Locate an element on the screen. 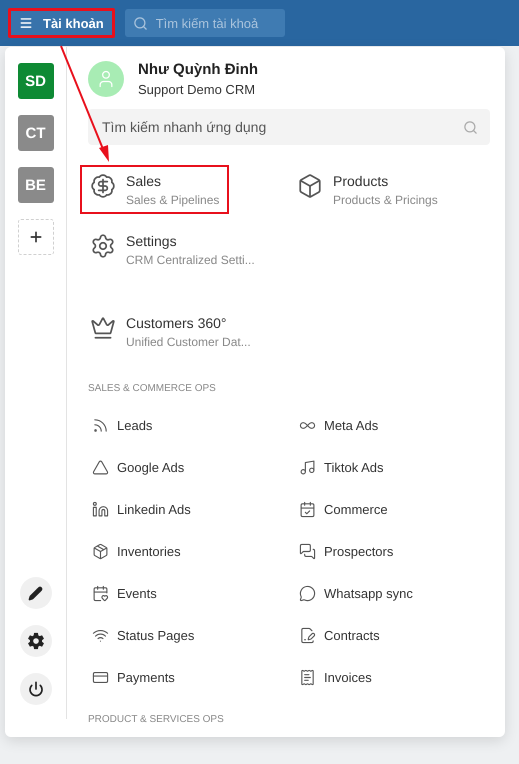 The image size is (519, 764). app-search-field: Tìm kiếm nhanh ứng dụng is located at coordinates (289, 127).